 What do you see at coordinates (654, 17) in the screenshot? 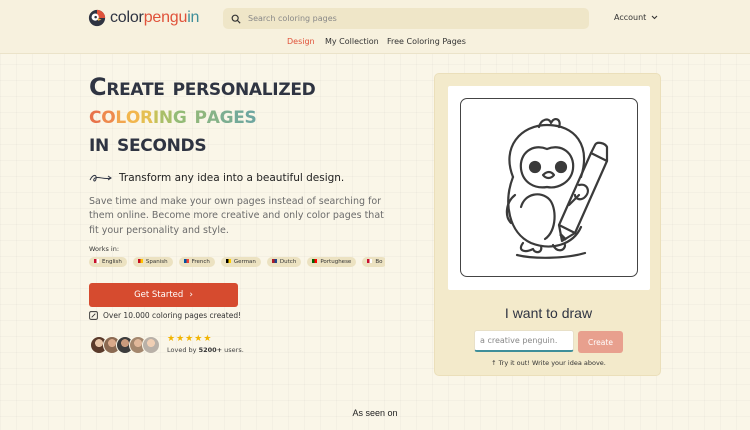
I see `chevron-down-icon` at bounding box center [654, 17].